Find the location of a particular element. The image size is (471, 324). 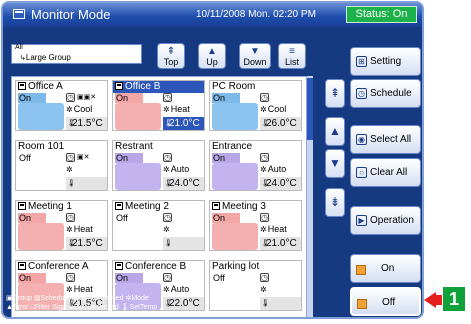

group-tile: Office AOn ◷▣▣✕ ✲Cool 21.5°C is located at coordinates (61, 105).